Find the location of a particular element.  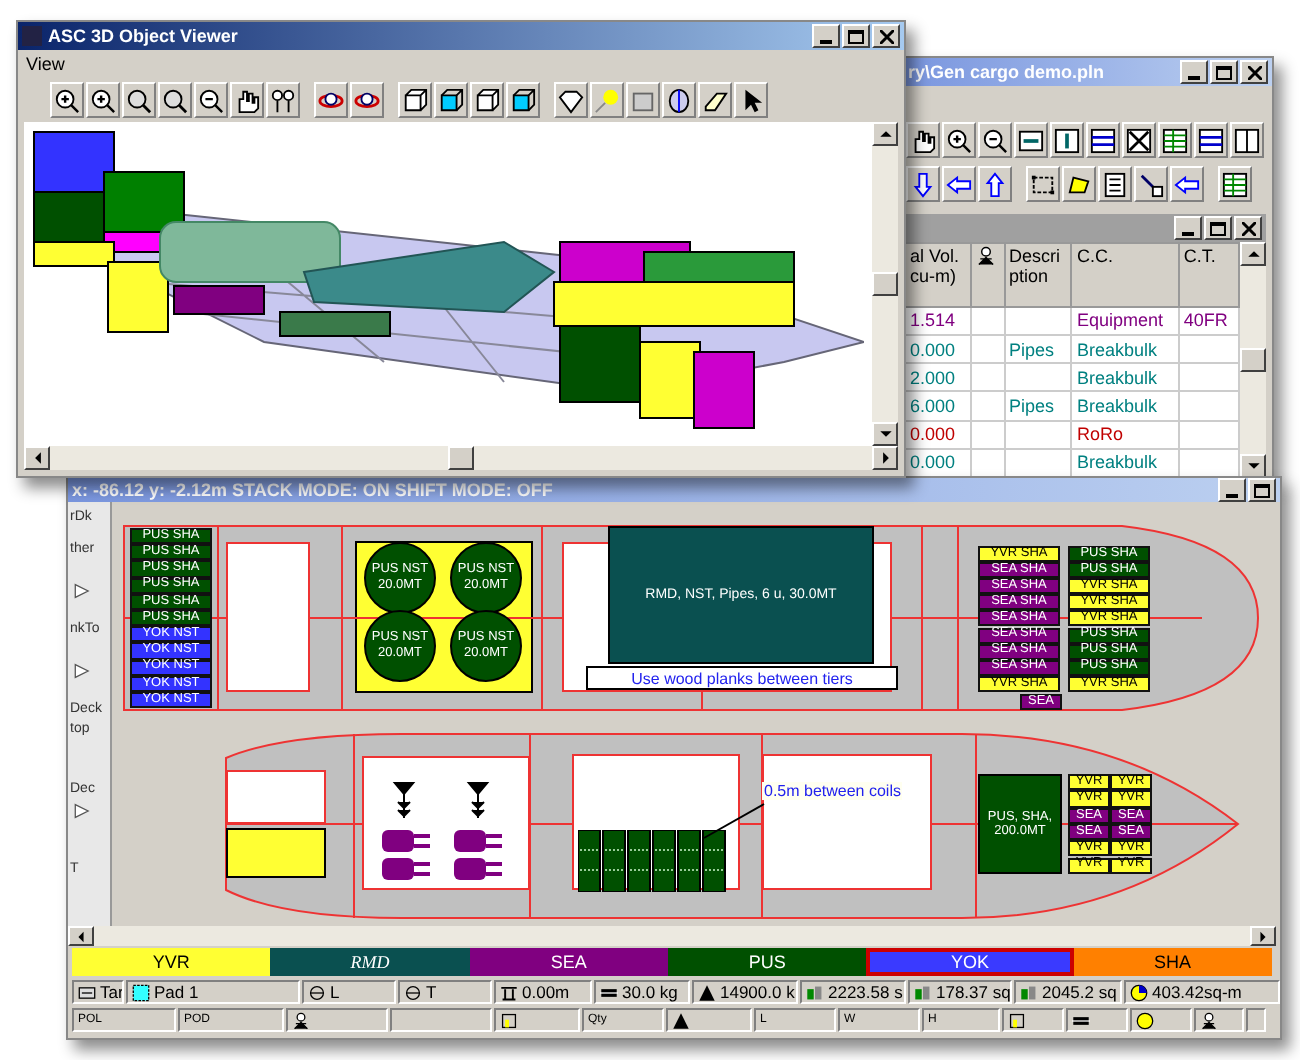

column-header: al Vol. cu-m) is located at coordinates (938, 275).